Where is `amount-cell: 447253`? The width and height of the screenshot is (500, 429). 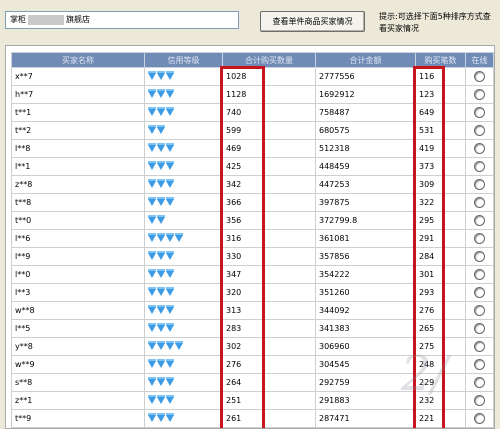 amount-cell: 447253 is located at coordinates (365, 184).